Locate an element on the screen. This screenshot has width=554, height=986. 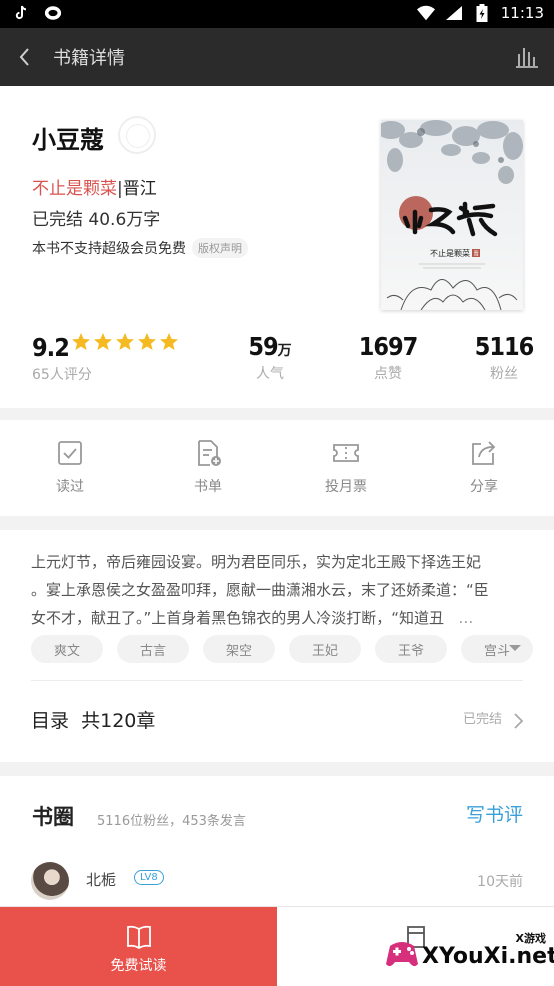
tag-chip: 爽文 is located at coordinates (67, 649).